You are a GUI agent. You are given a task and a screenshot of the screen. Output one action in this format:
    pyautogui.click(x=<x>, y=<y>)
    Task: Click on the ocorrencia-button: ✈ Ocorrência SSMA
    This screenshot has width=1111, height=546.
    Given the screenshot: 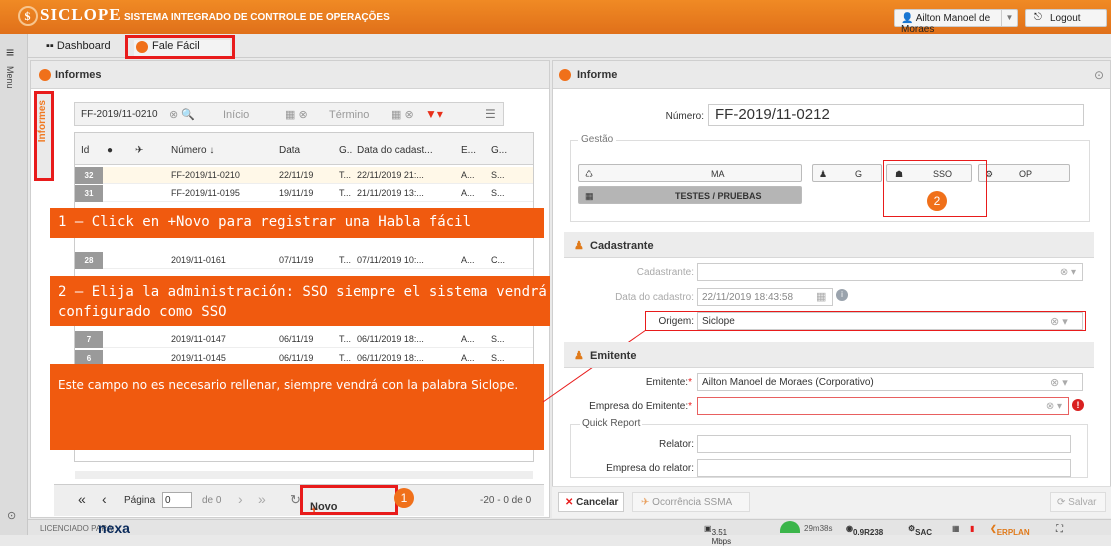 What is the action you would take?
    pyautogui.click(x=691, y=502)
    